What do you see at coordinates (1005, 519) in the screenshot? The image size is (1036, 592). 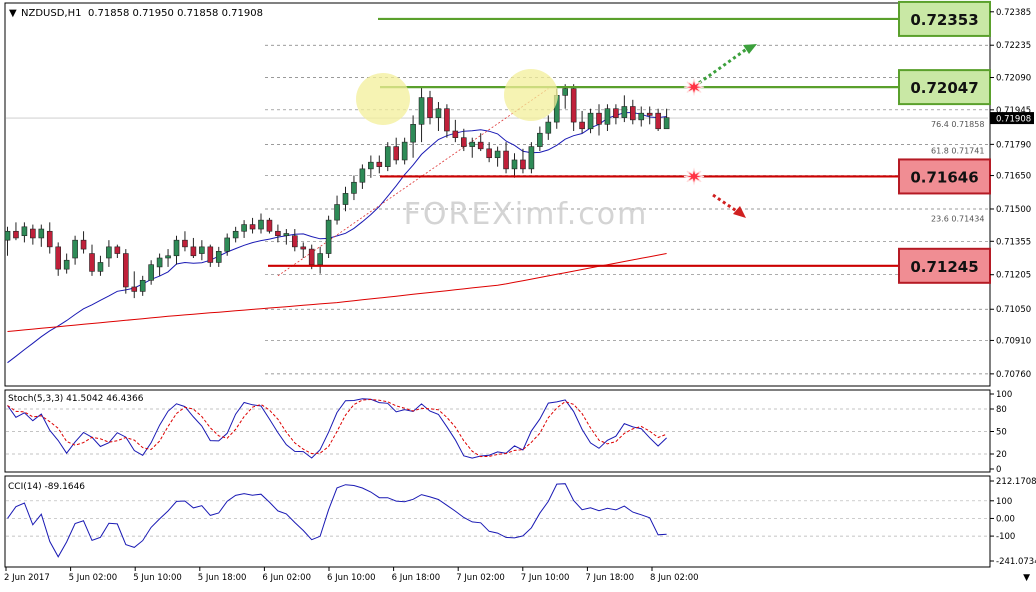 I see `cci-tick-label: 0.00` at bounding box center [1005, 519].